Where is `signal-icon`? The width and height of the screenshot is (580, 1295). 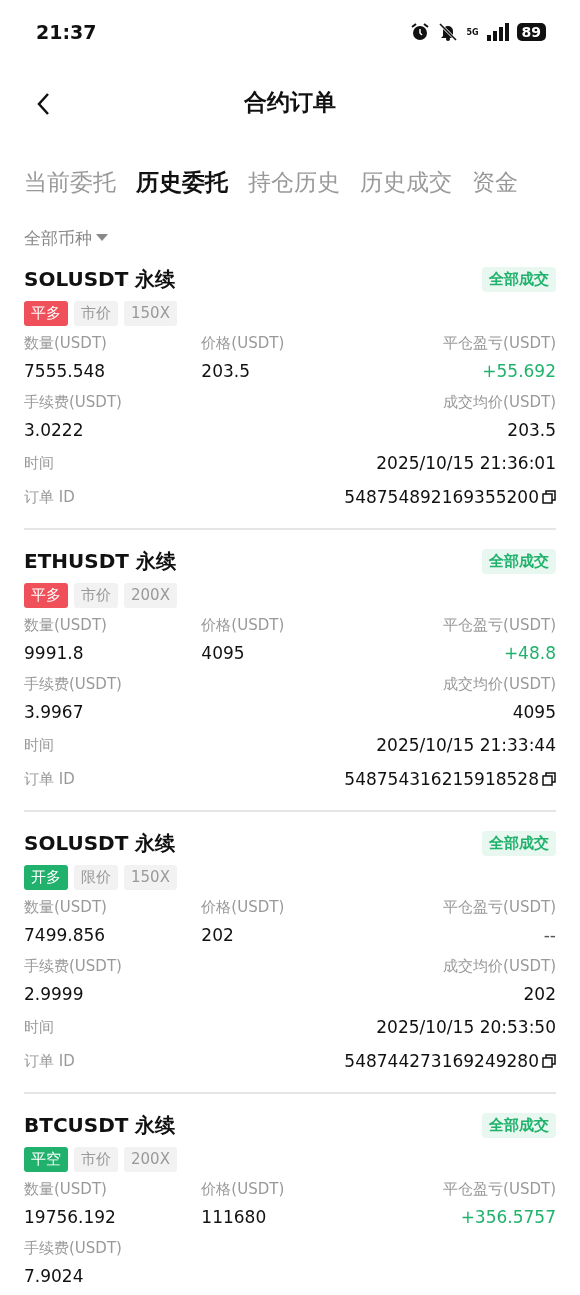 signal-icon is located at coordinates (497, 32).